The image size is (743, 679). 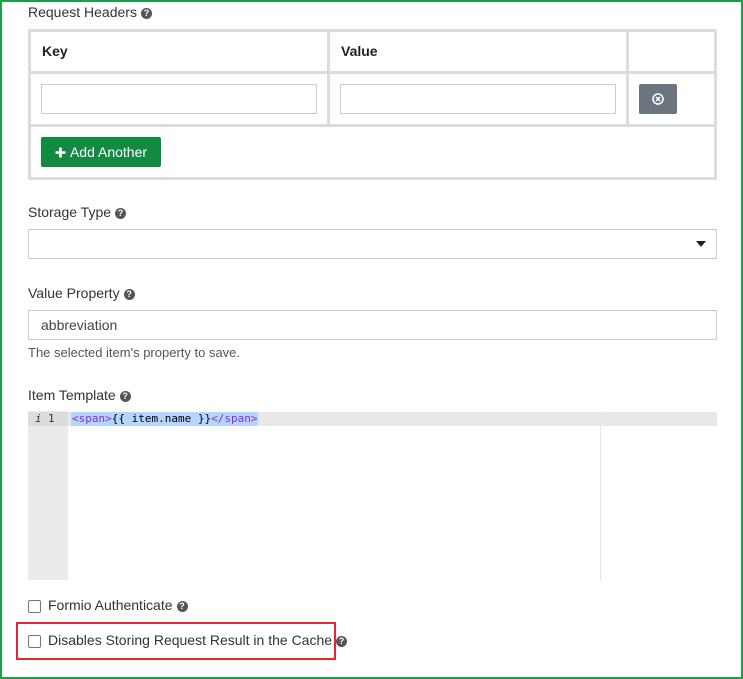 I want to click on grid-header-actions, so click(x=671, y=51).